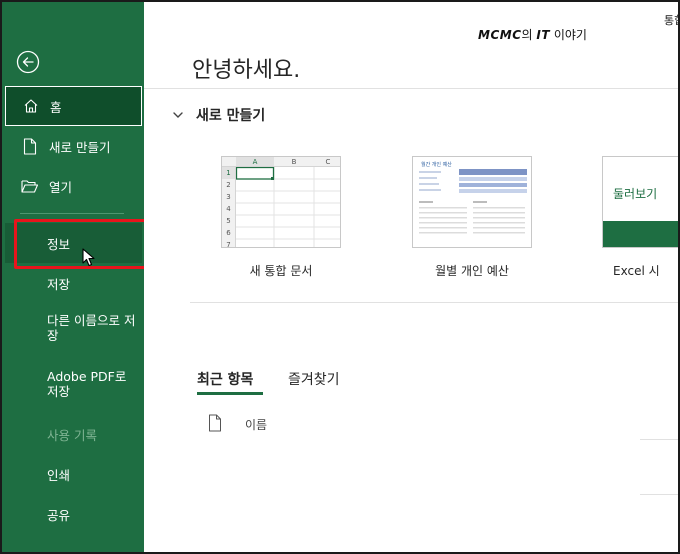 Image resolution: width=680 pixels, height=554 pixels. I want to click on sidebar-item-open: 열기, so click(73, 186).